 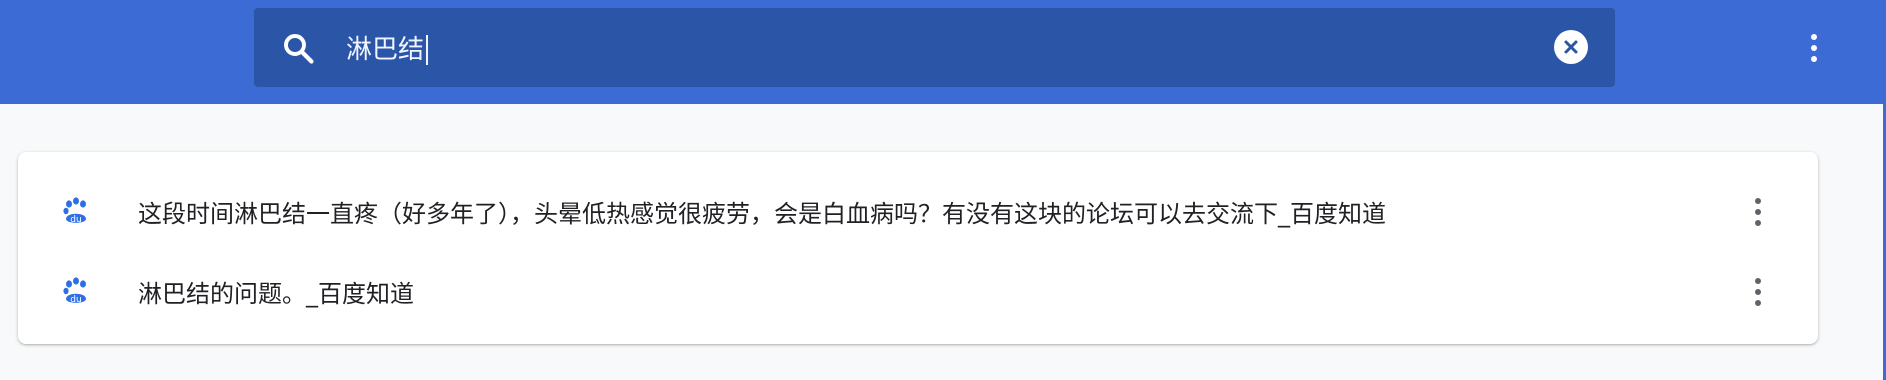 I want to click on text-caret, so click(x=427, y=49).